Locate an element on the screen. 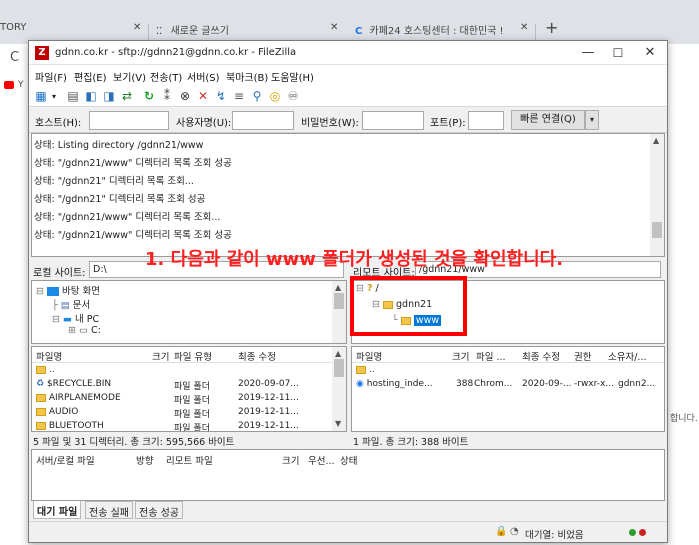  browser-tab: TORY is located at coordinates (13, 33).